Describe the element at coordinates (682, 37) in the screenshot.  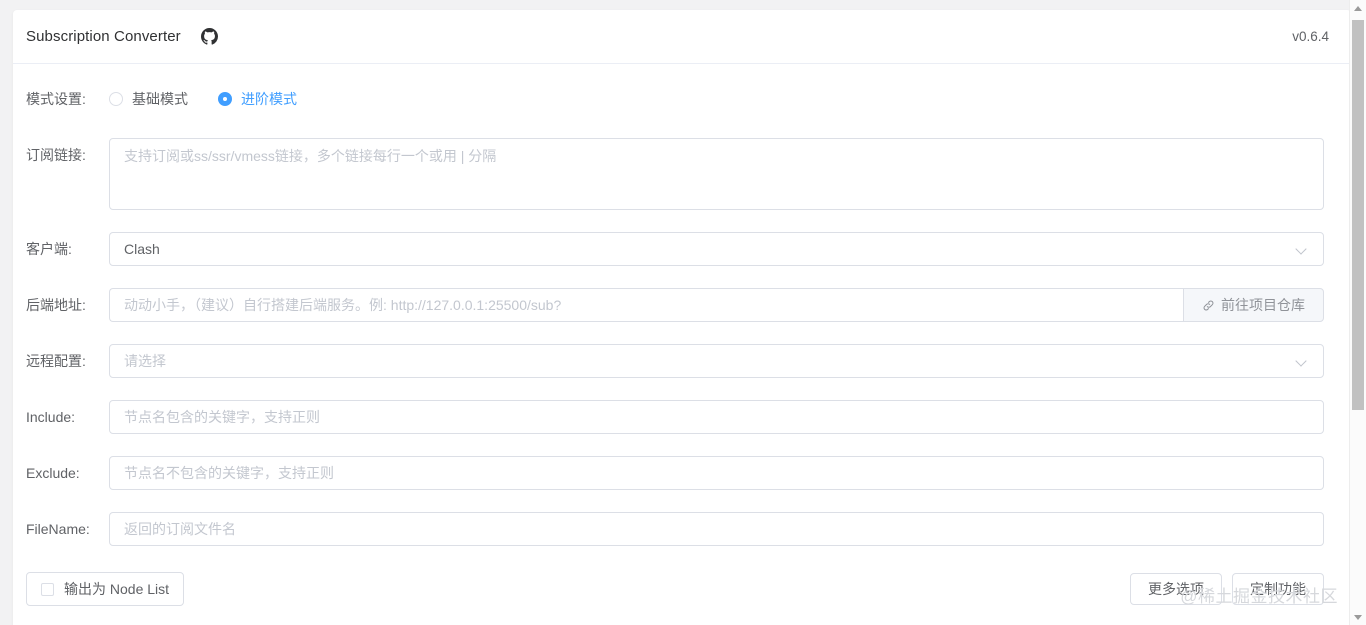
I see `card-header: Subscription Converter v0.6.4` at that location.